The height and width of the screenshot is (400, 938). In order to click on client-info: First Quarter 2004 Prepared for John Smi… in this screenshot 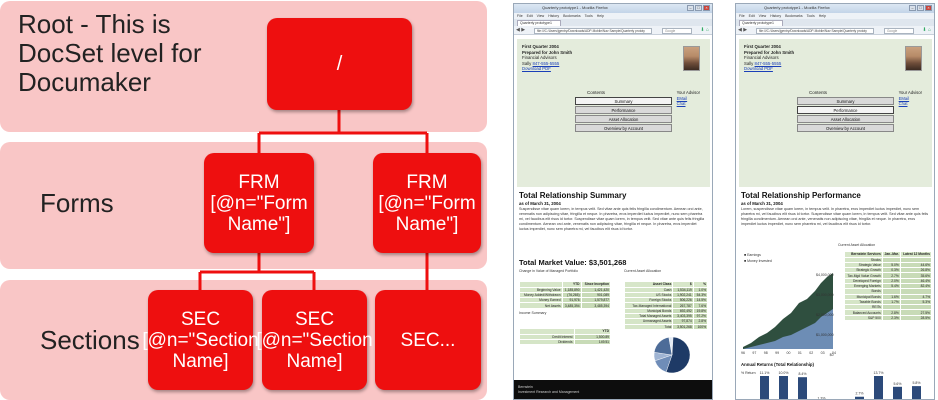, I will do `click(547, 58)`.